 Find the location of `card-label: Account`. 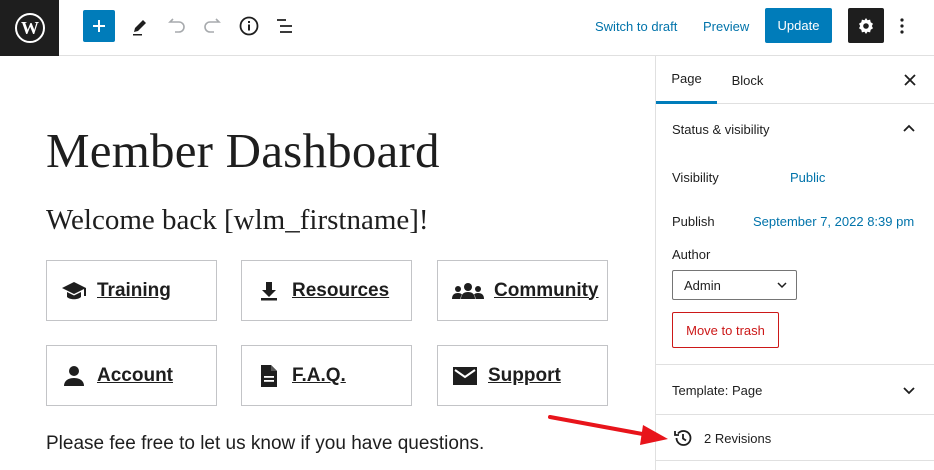

card-label: Account is located at coordinates (135, 376).